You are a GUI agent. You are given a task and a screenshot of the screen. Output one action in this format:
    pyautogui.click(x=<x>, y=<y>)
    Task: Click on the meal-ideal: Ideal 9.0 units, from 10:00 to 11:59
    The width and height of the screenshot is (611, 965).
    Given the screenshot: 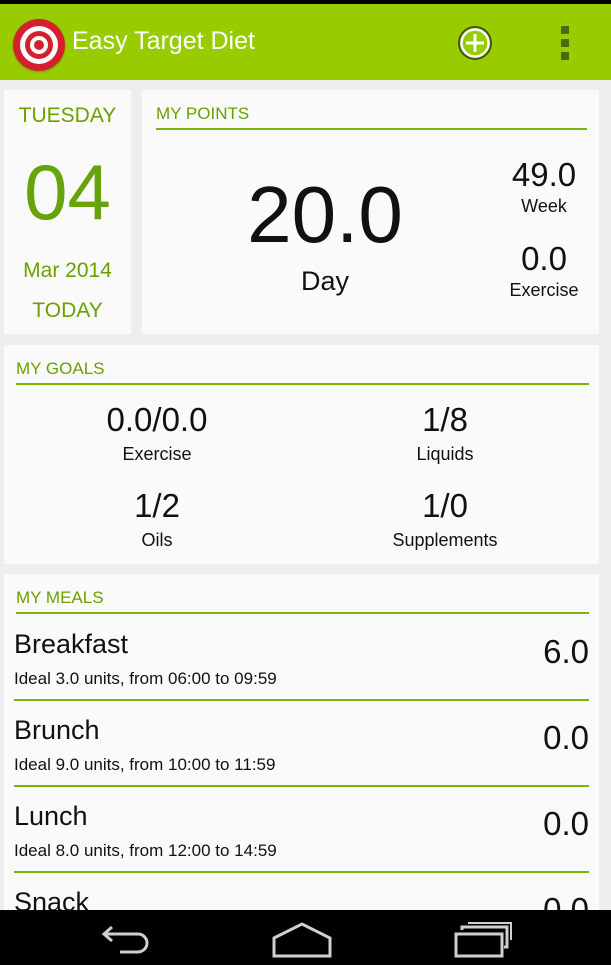 What is the action you would take?
    pyautogui.click(x=145, y=764)
    